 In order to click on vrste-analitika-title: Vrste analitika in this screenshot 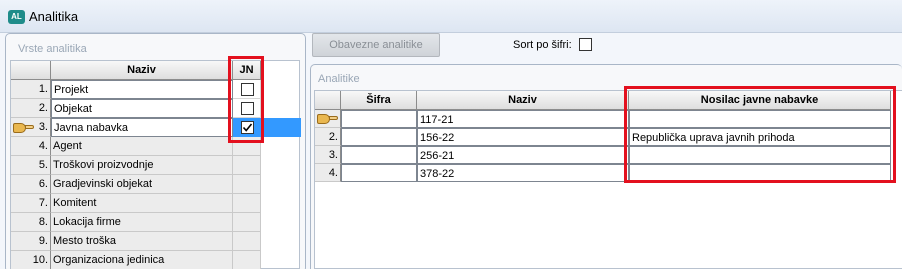, I will do `click(52, 49)`.